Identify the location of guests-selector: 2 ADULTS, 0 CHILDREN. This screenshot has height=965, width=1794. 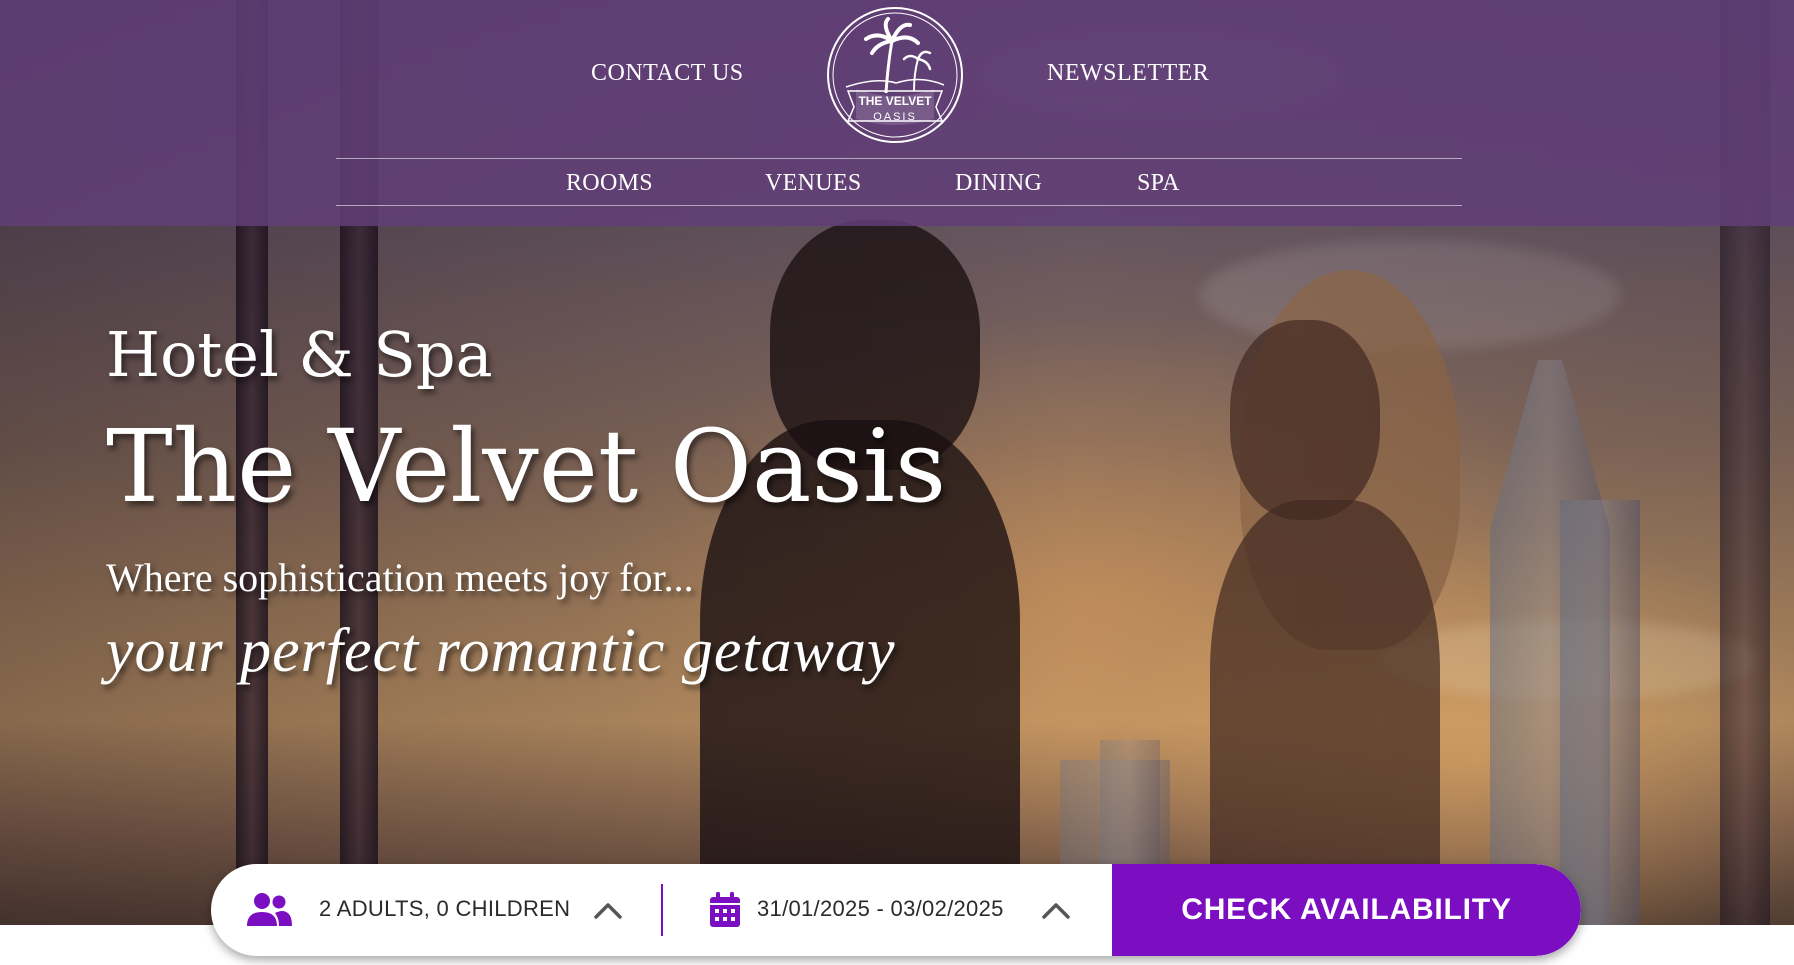
(436, 910).